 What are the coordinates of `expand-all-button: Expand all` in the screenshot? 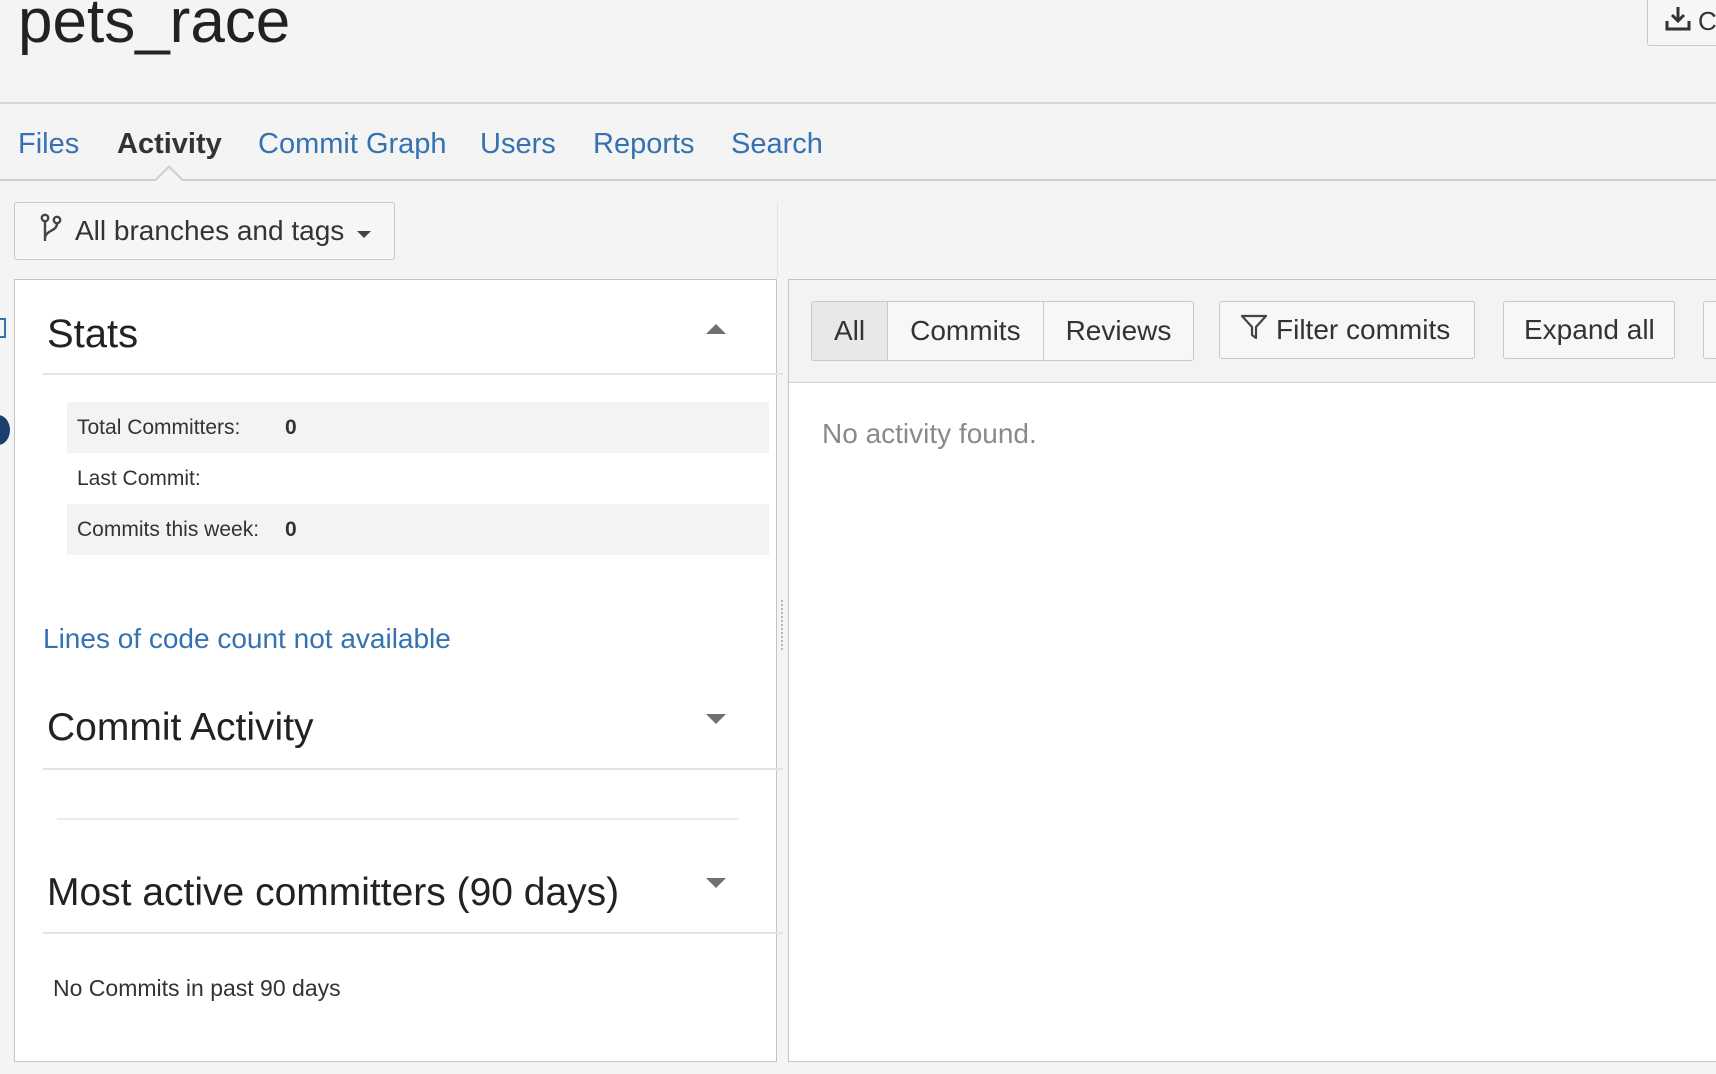 It's located at (1589, 330).